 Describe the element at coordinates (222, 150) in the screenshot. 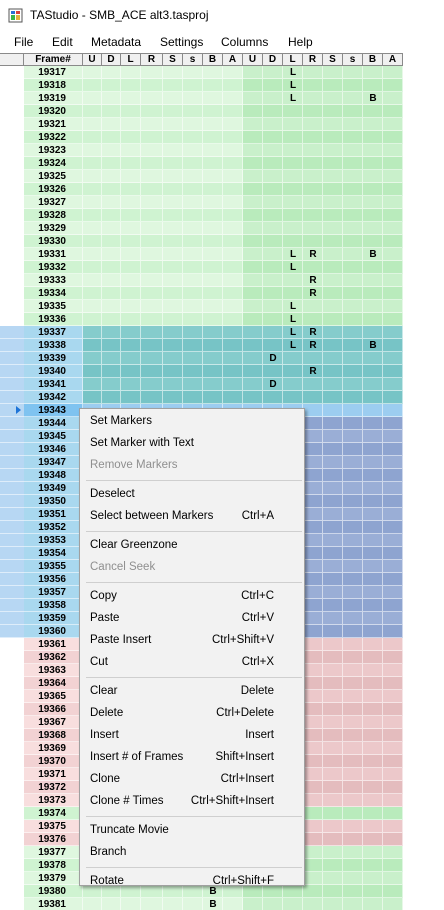

I see `table-row: 19323` at that location.